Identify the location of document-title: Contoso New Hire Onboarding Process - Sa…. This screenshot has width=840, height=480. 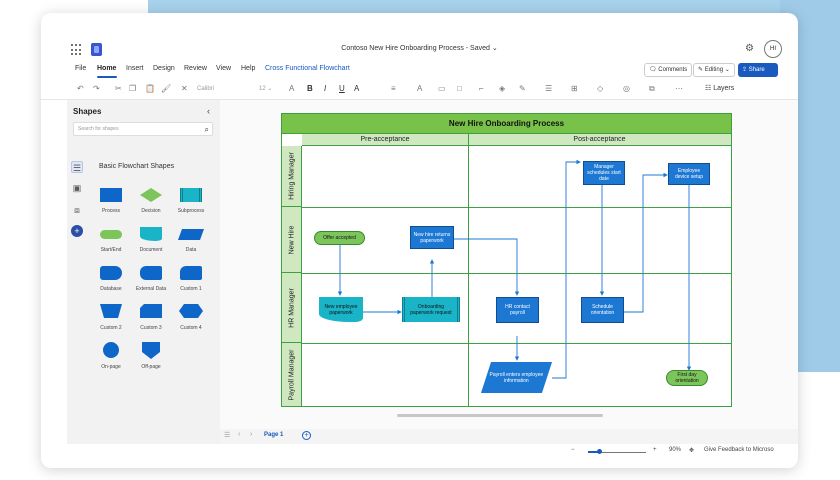
(419, 48).